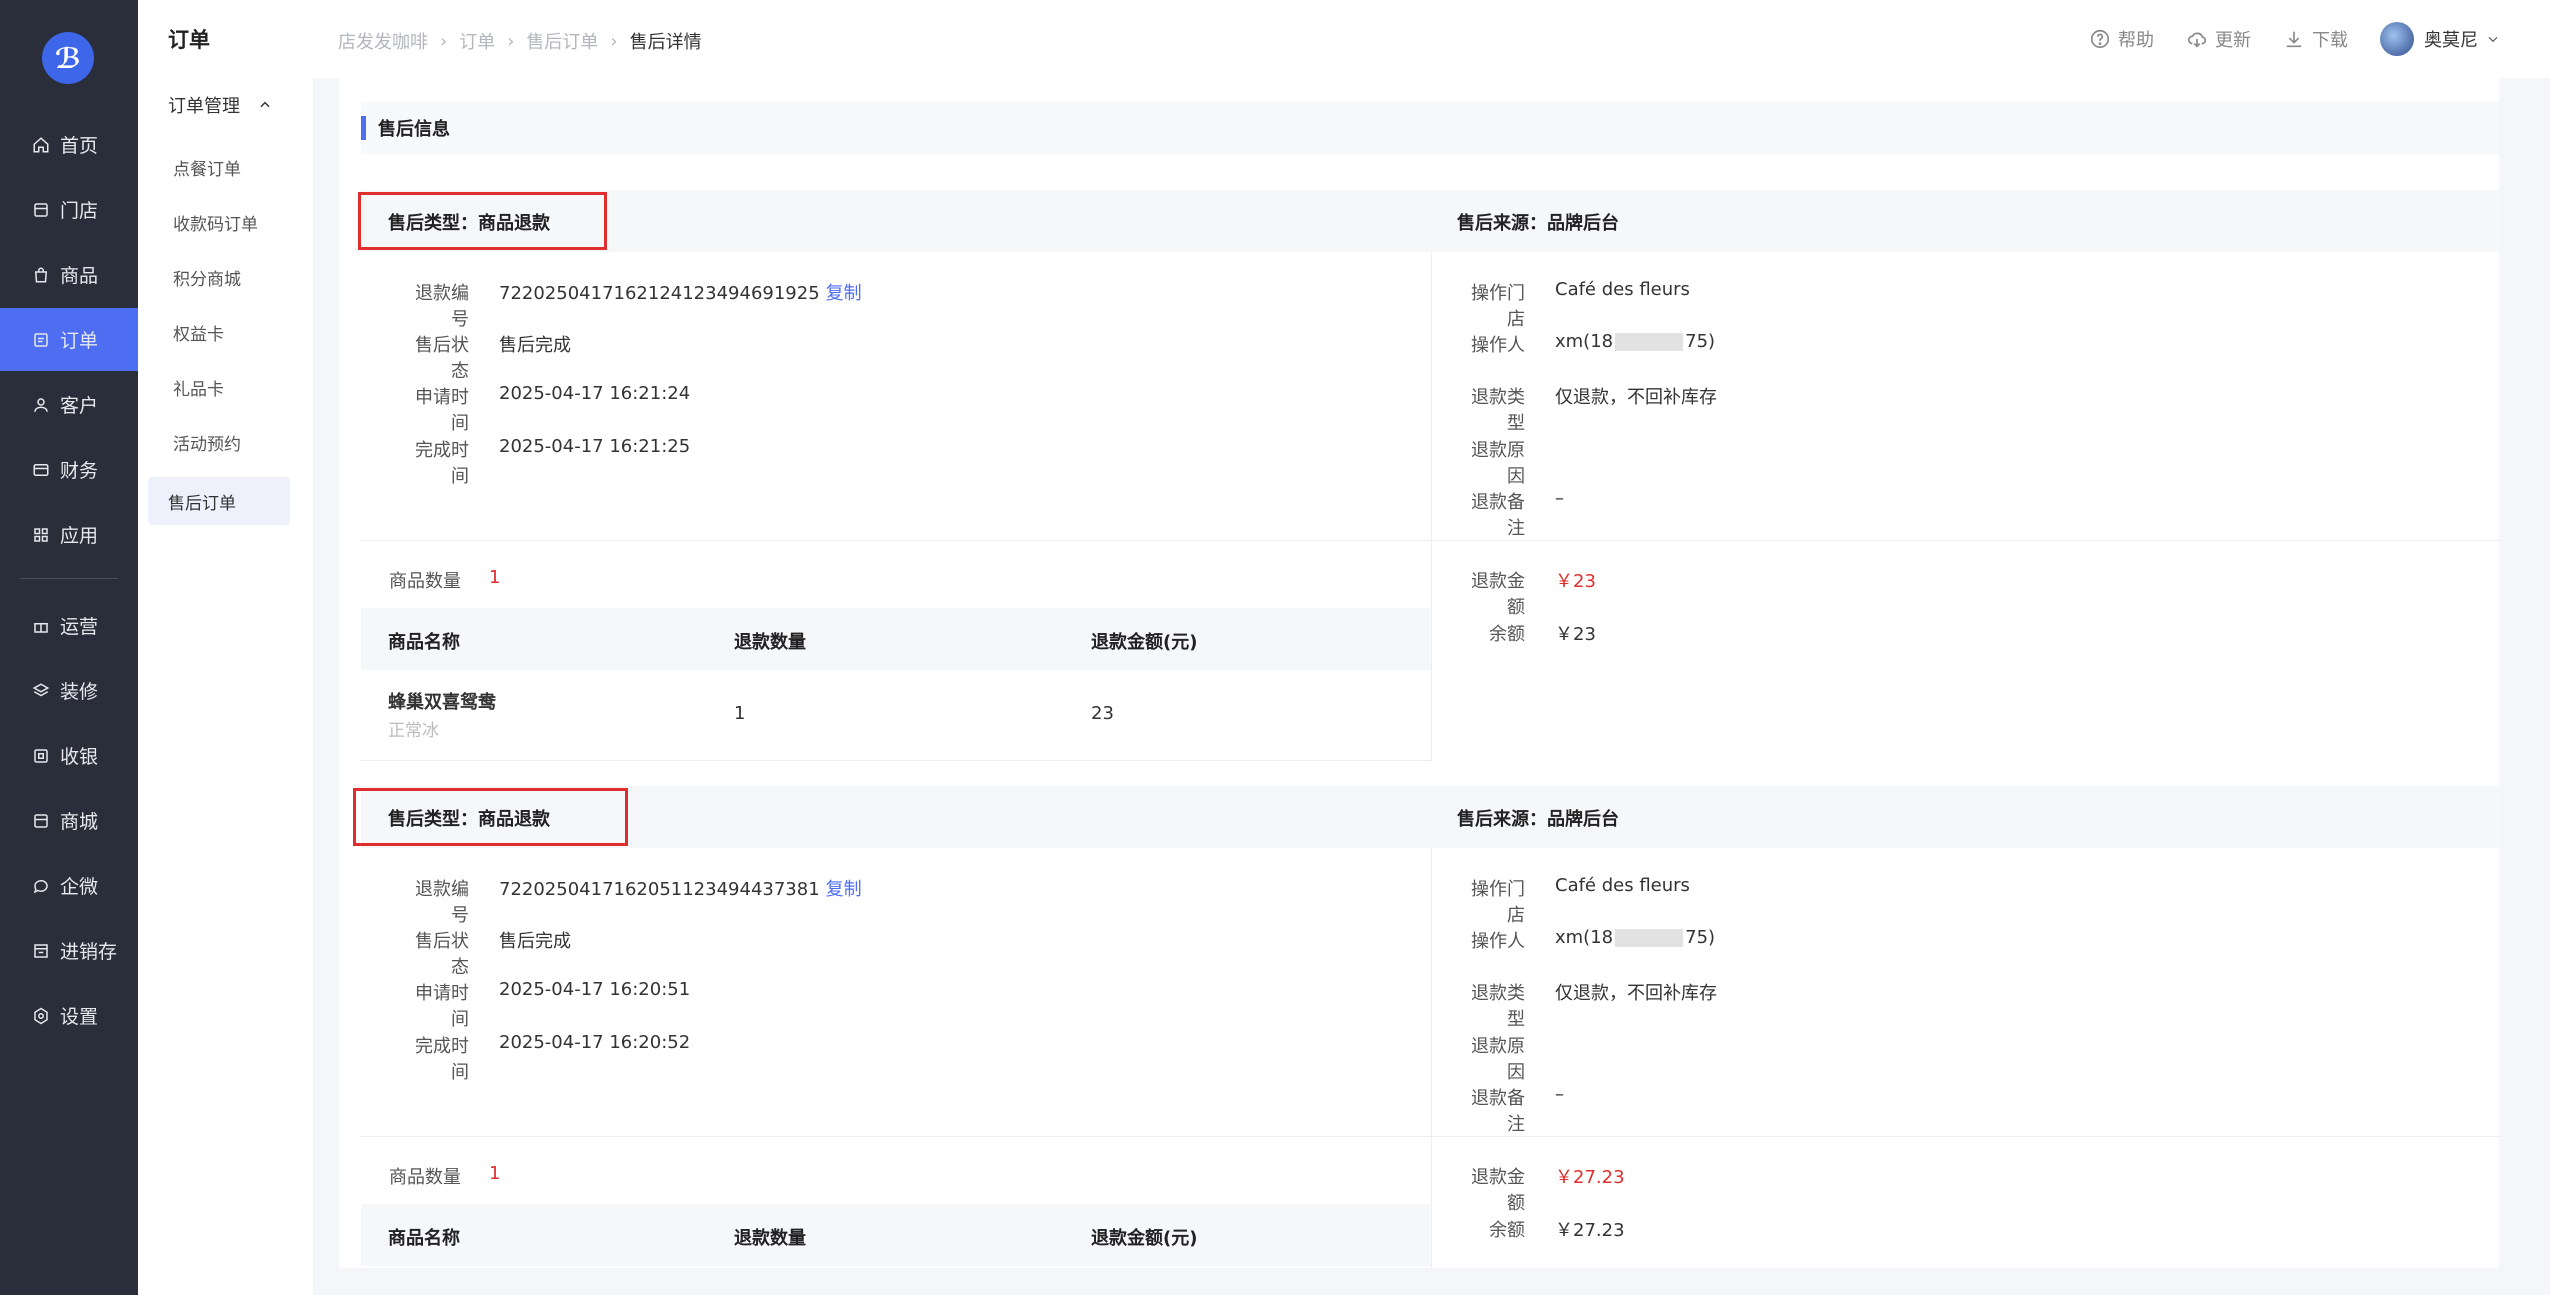 This screenshot has height=1295, width=2550. What do you see at coordinates (69, 274) in the screenshot?
I see `nav-item-goods: 商品` at bounding box center [69, 274].